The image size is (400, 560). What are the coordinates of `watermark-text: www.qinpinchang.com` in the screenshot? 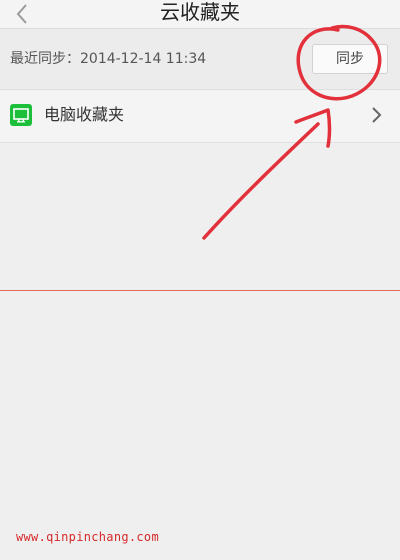 It's located at (87, 537).